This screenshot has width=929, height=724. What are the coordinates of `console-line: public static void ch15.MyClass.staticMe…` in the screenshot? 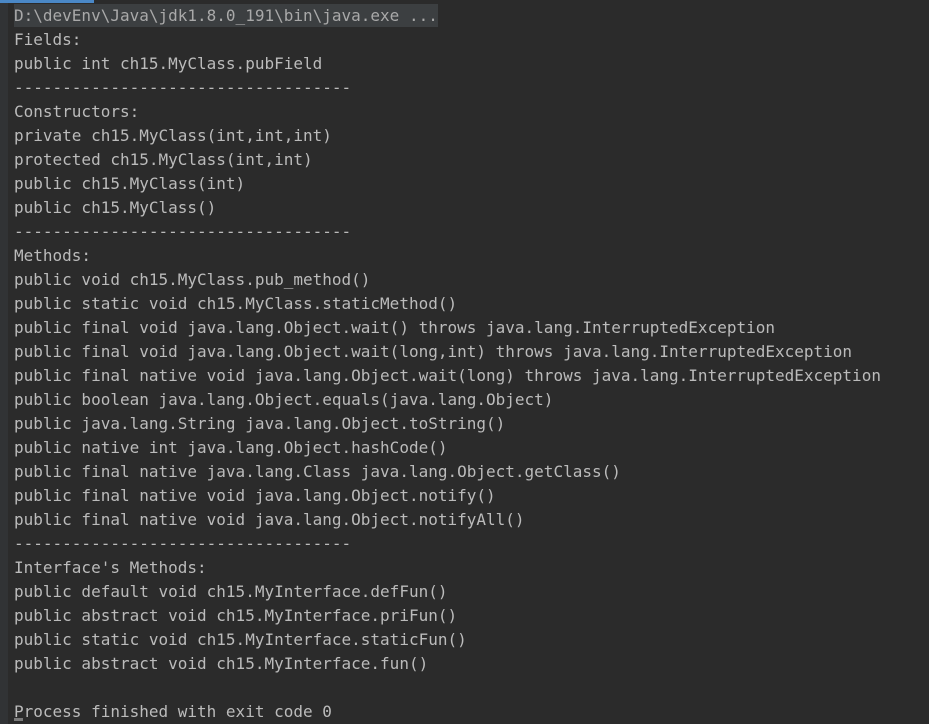 It's located at (236, 303).